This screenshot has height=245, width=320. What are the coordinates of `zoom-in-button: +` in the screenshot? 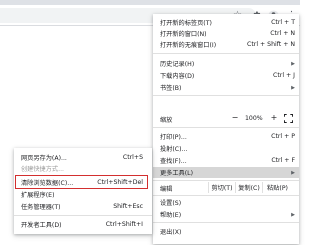 It's located at (274, 117).